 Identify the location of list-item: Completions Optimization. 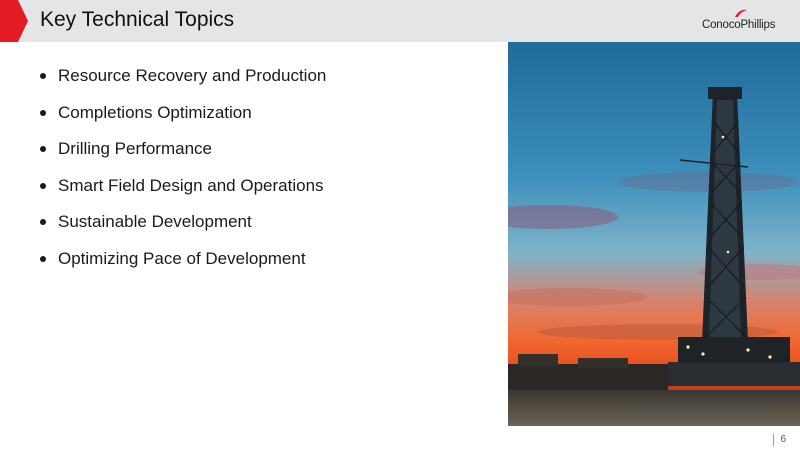
(182, 119).